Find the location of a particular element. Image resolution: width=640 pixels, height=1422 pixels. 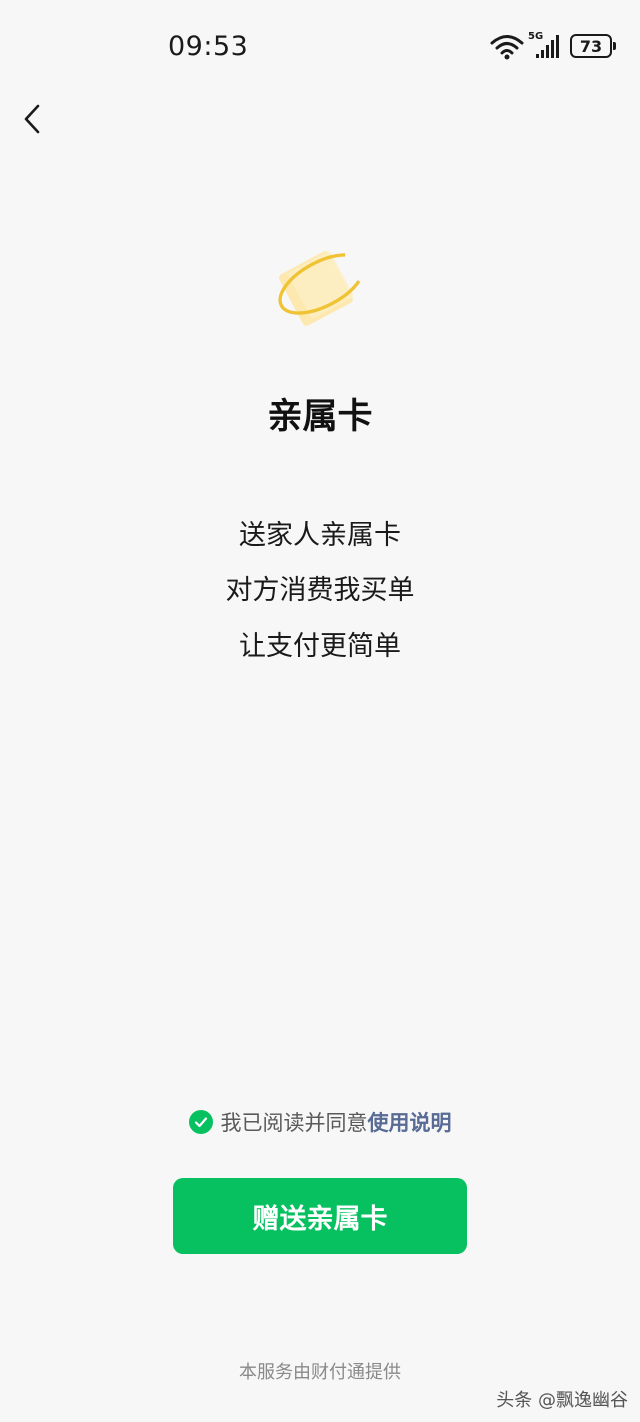

battery-icon: 73 is located at coordinates (591, 46).